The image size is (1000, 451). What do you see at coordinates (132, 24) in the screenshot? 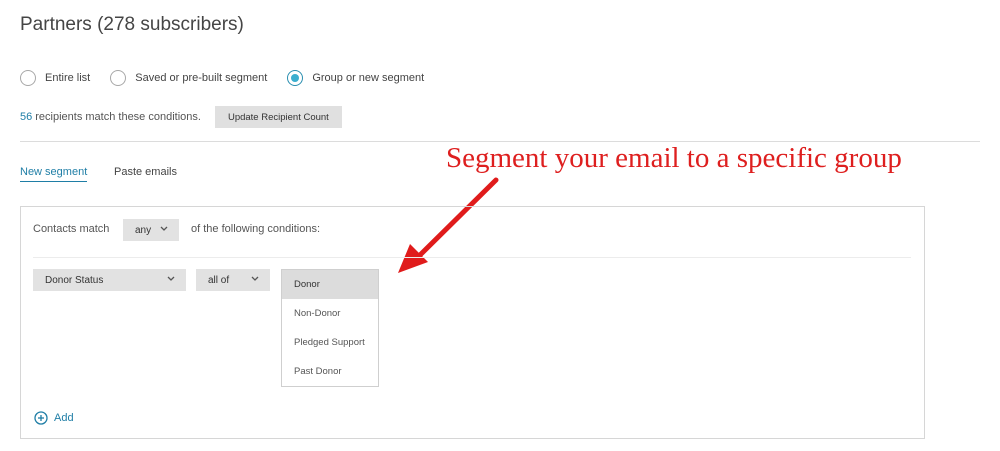
I see `page-title: Partners (278 subscribers)` at bounding box center [132, 24].